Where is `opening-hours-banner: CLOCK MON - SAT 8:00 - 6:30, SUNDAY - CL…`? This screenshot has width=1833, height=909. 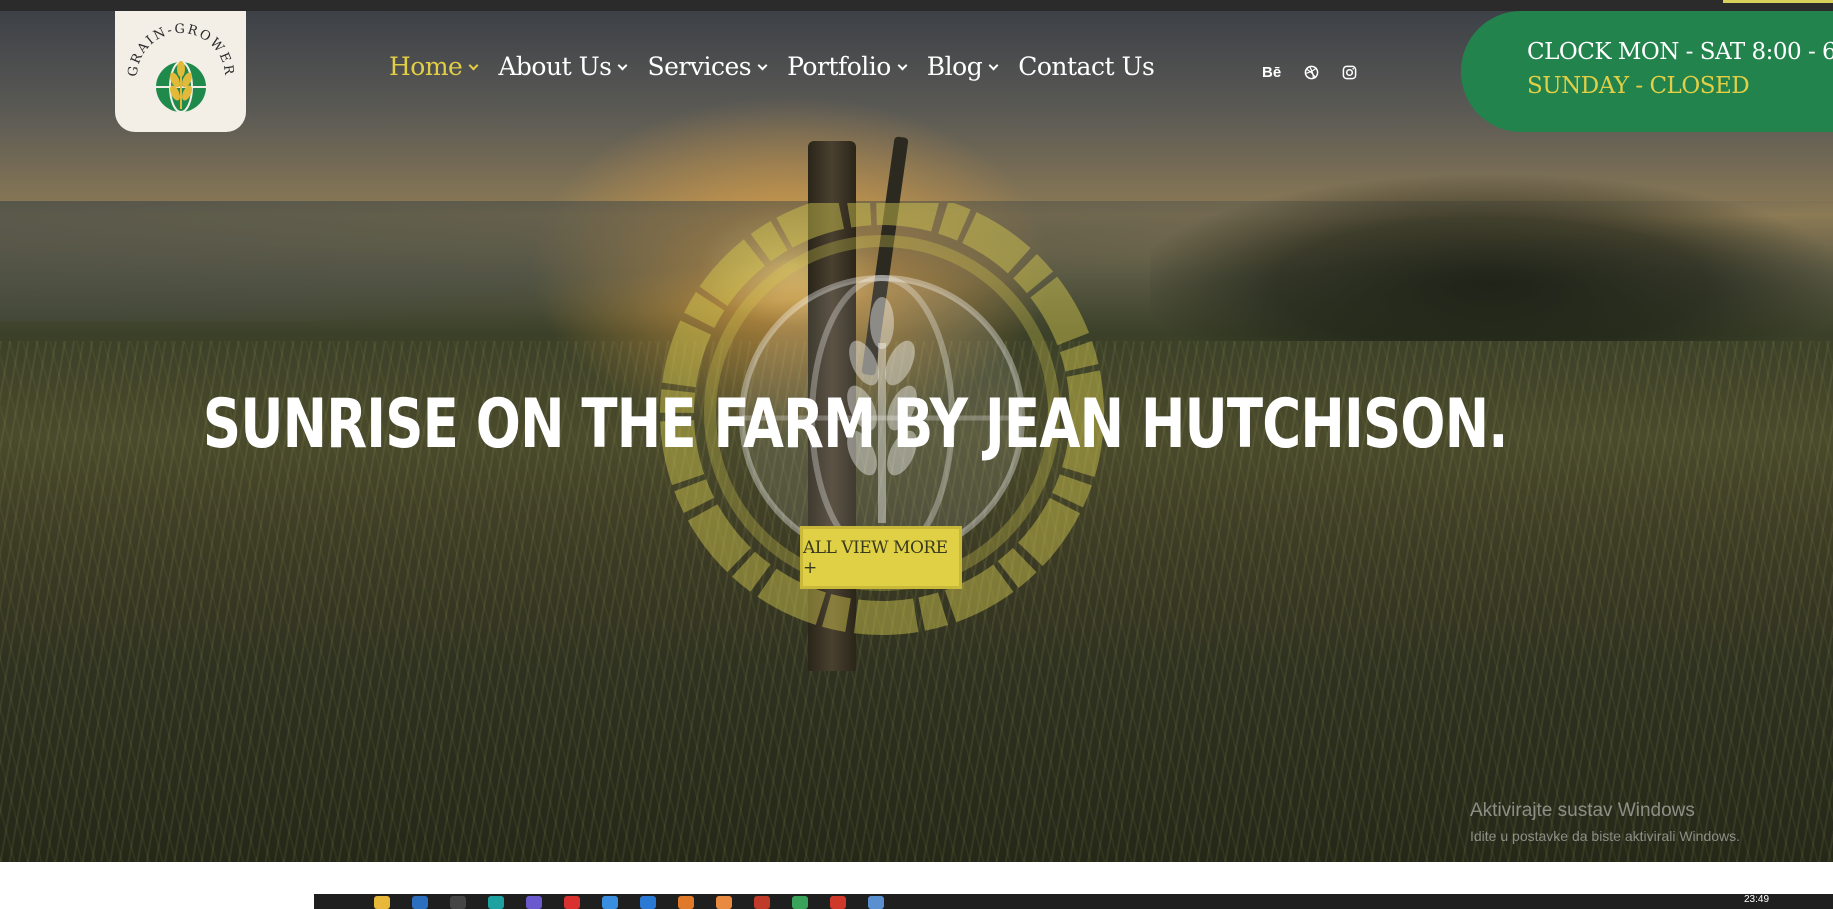
opening-hours-banner: CLOCK MON - SAT 8:00 - 6:30, SUNDAY - CL… is located at coordinates (1647, 71).